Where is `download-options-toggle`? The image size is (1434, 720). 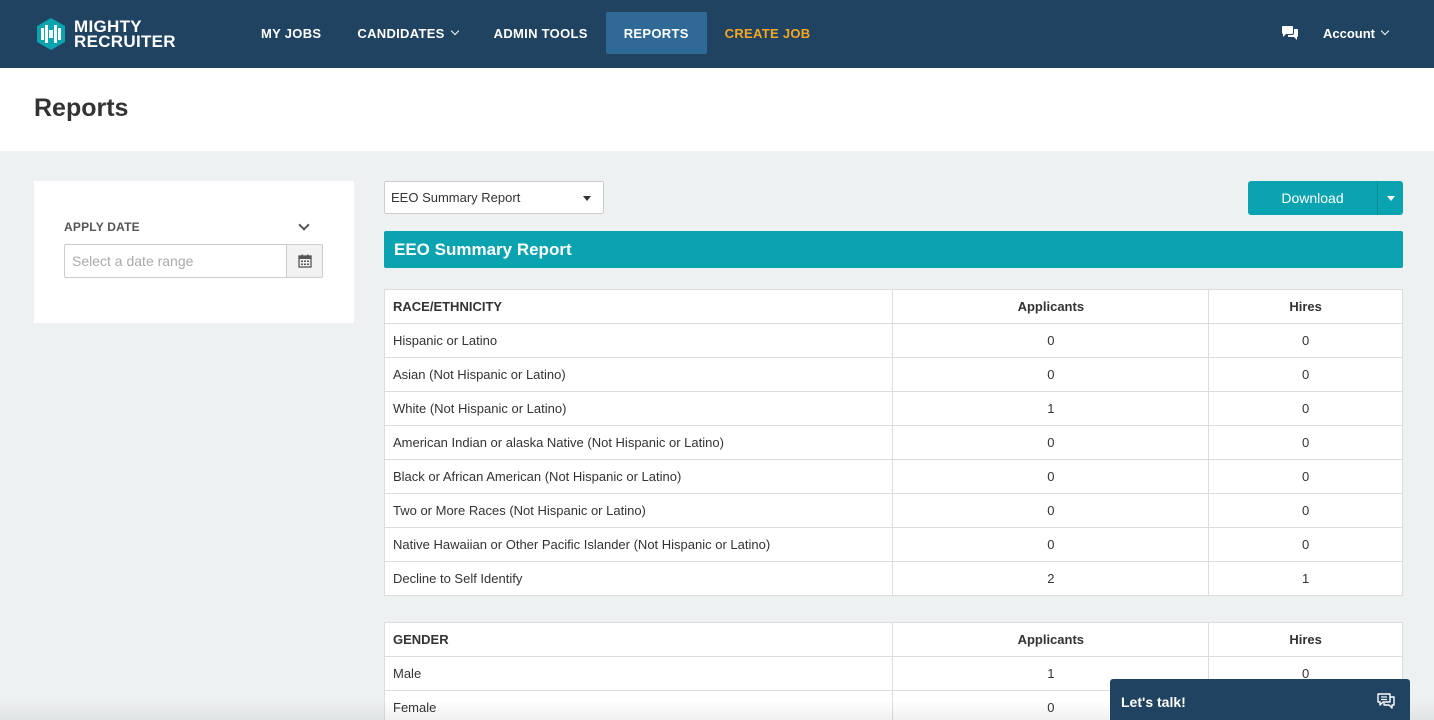 download-options-toggle is located at coordinates (1390, 198).